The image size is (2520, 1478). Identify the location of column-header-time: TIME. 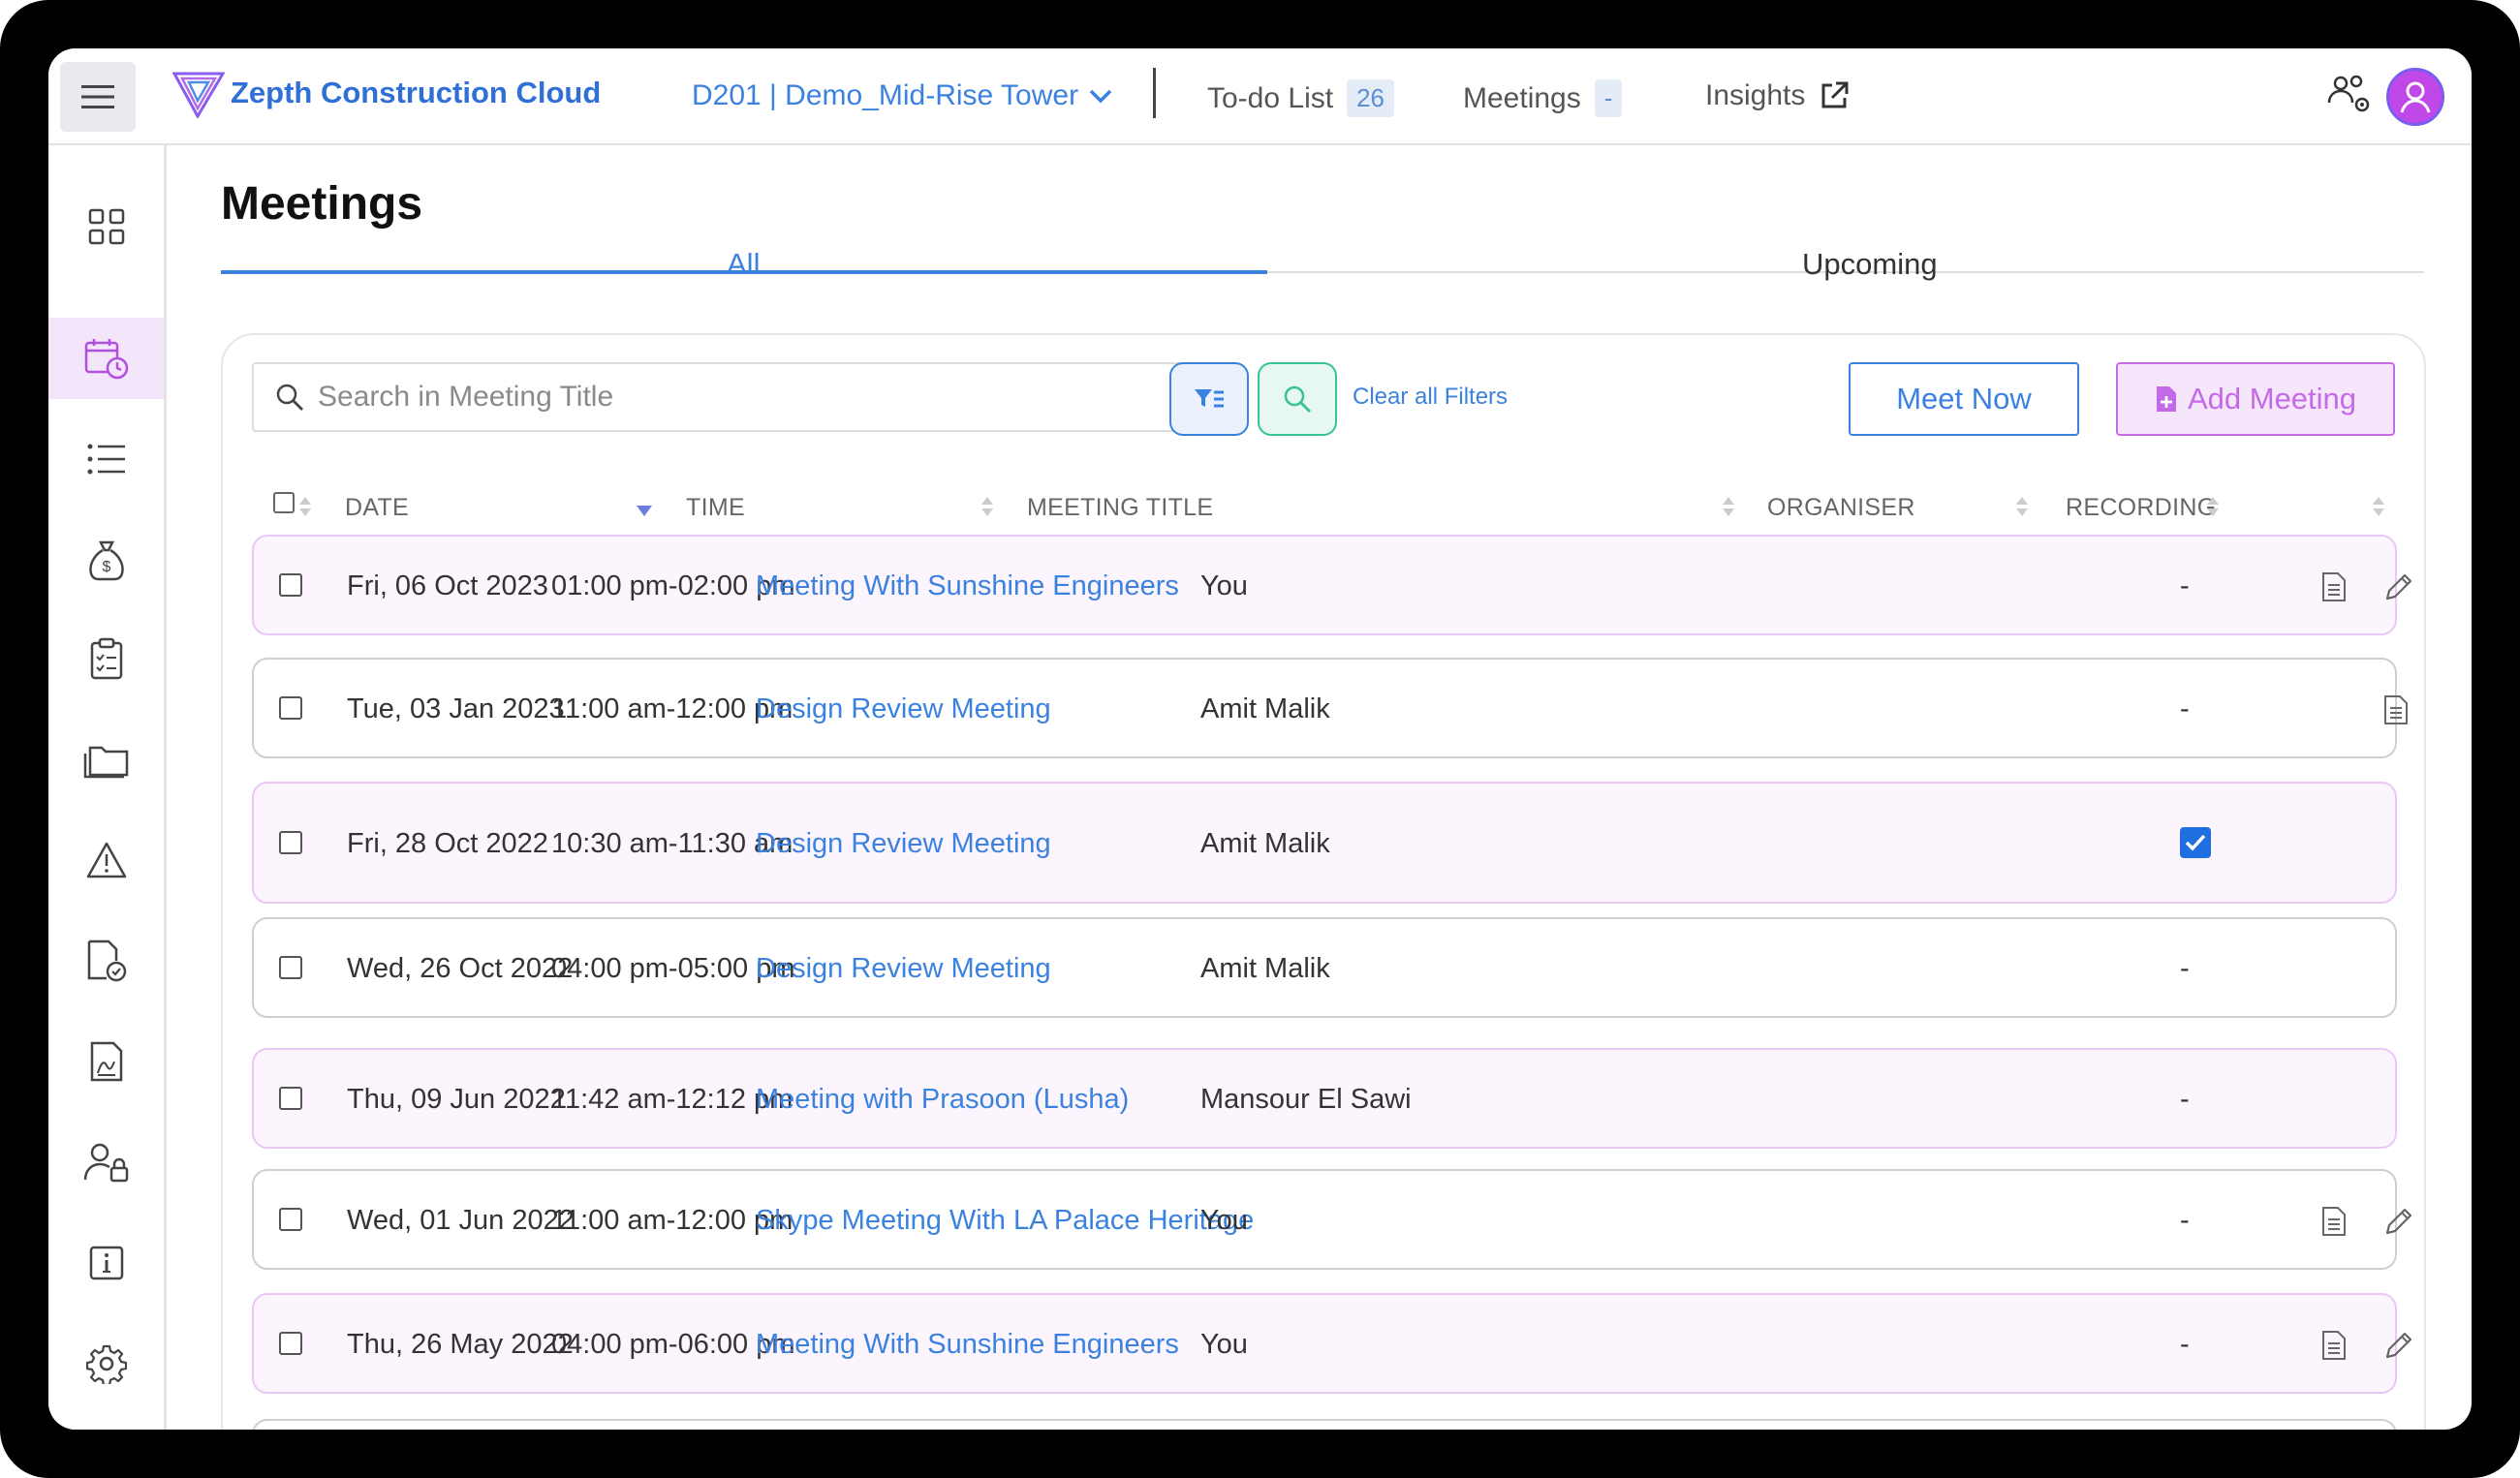
(715, 508).